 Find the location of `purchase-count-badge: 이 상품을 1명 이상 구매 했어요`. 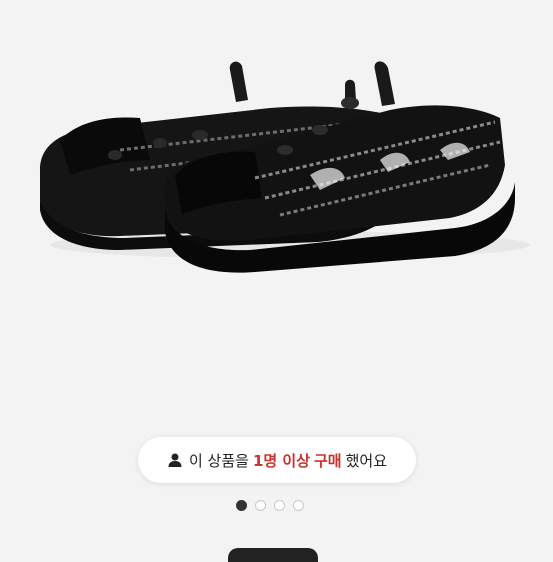

purchase-count-badge: 이 상품을 1명 이상 구매 했어요 is located at coordinates (277, 460).